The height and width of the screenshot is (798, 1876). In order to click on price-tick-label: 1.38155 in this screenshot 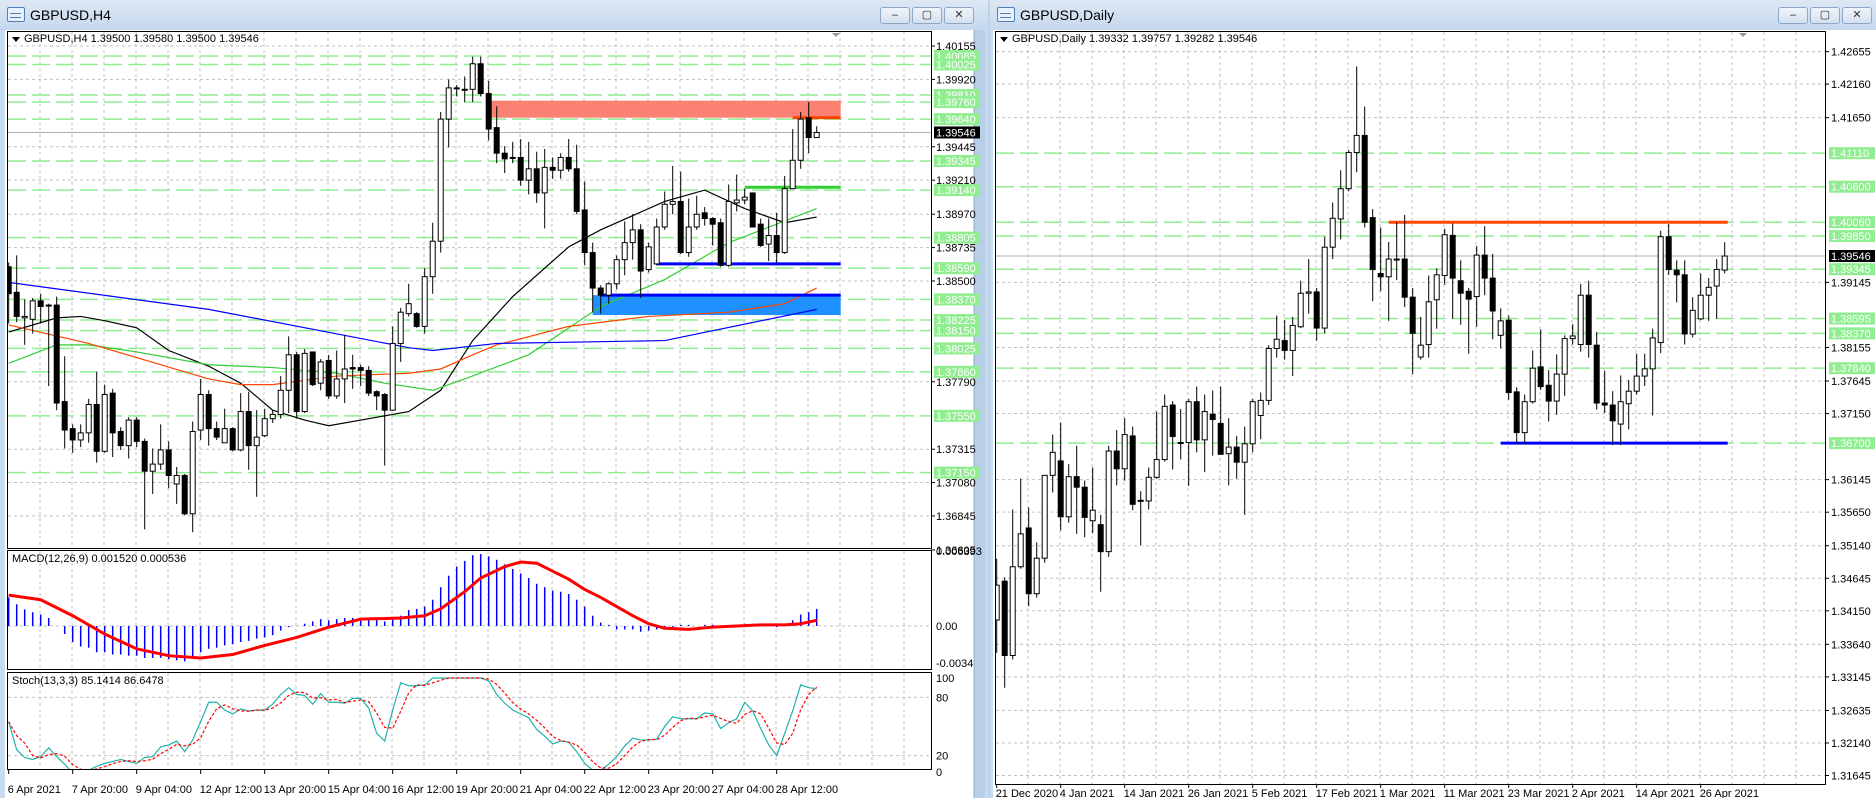, I will do `click(1851, 348)`.